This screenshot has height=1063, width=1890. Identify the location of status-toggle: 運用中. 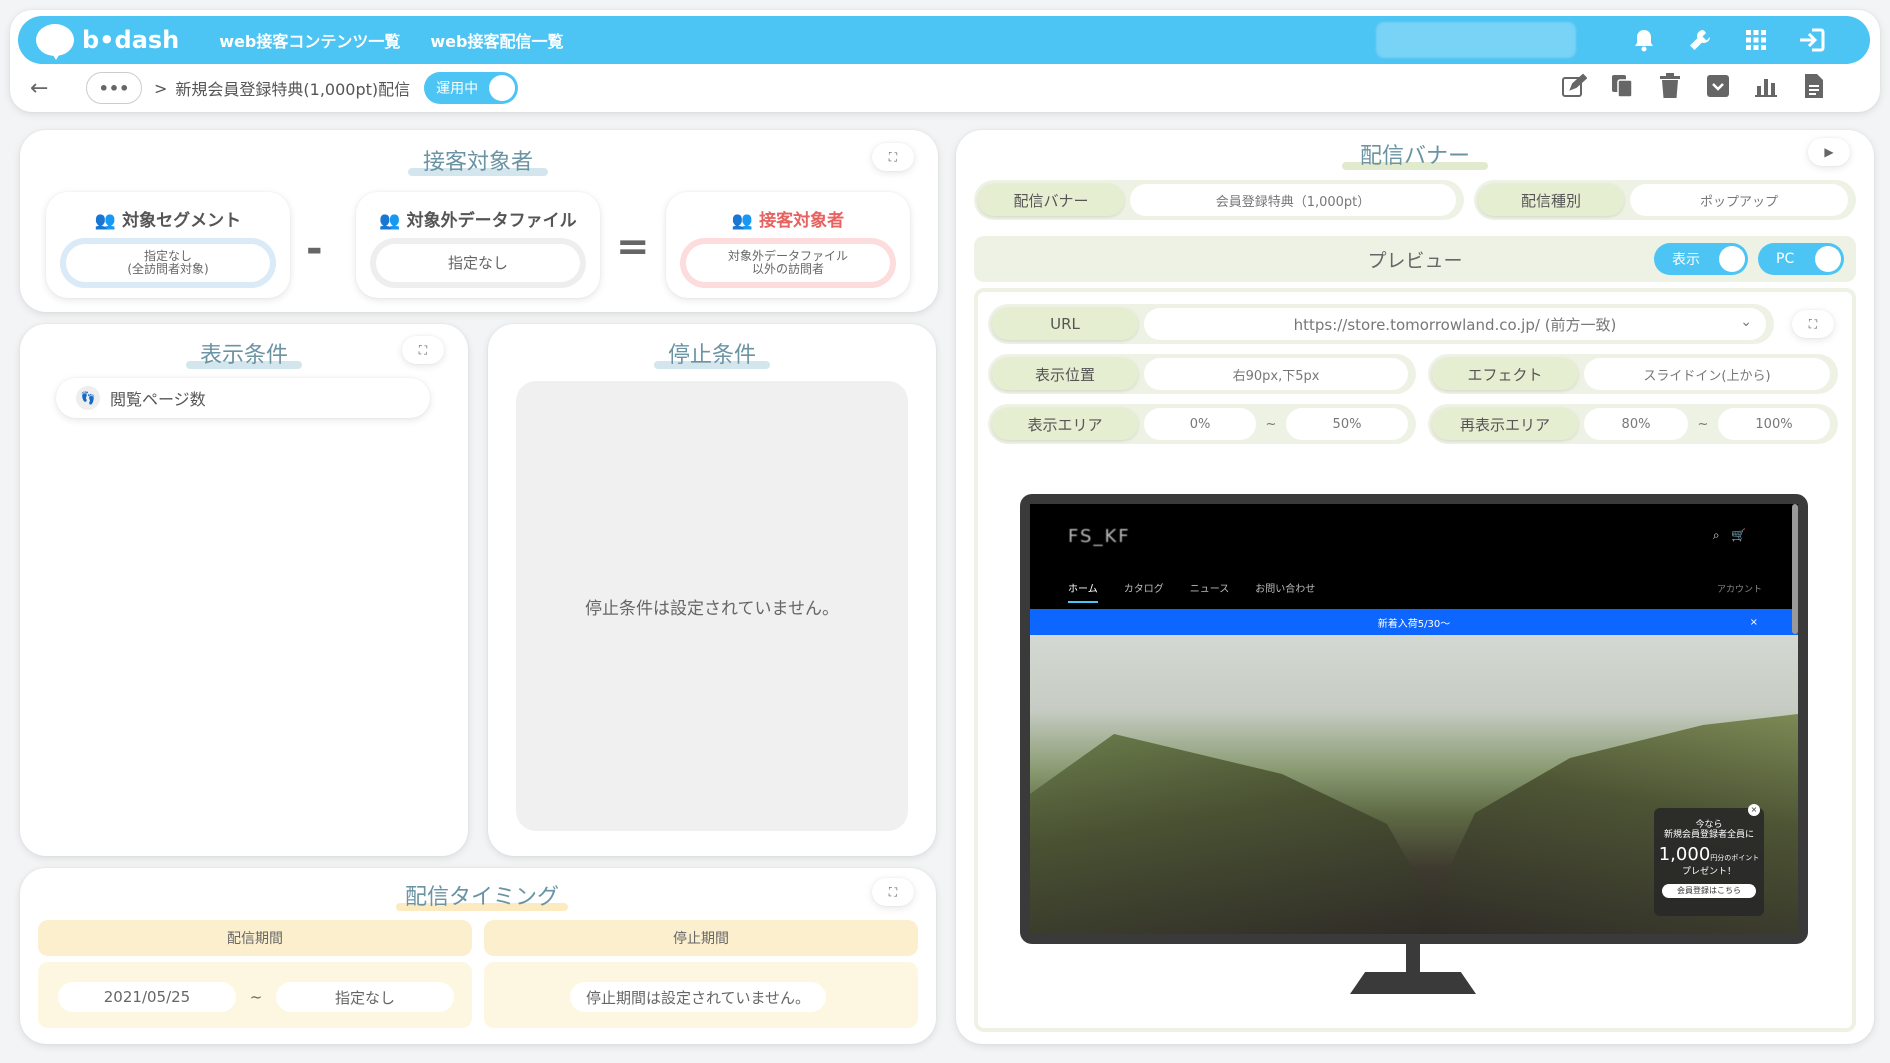
(471, 88).